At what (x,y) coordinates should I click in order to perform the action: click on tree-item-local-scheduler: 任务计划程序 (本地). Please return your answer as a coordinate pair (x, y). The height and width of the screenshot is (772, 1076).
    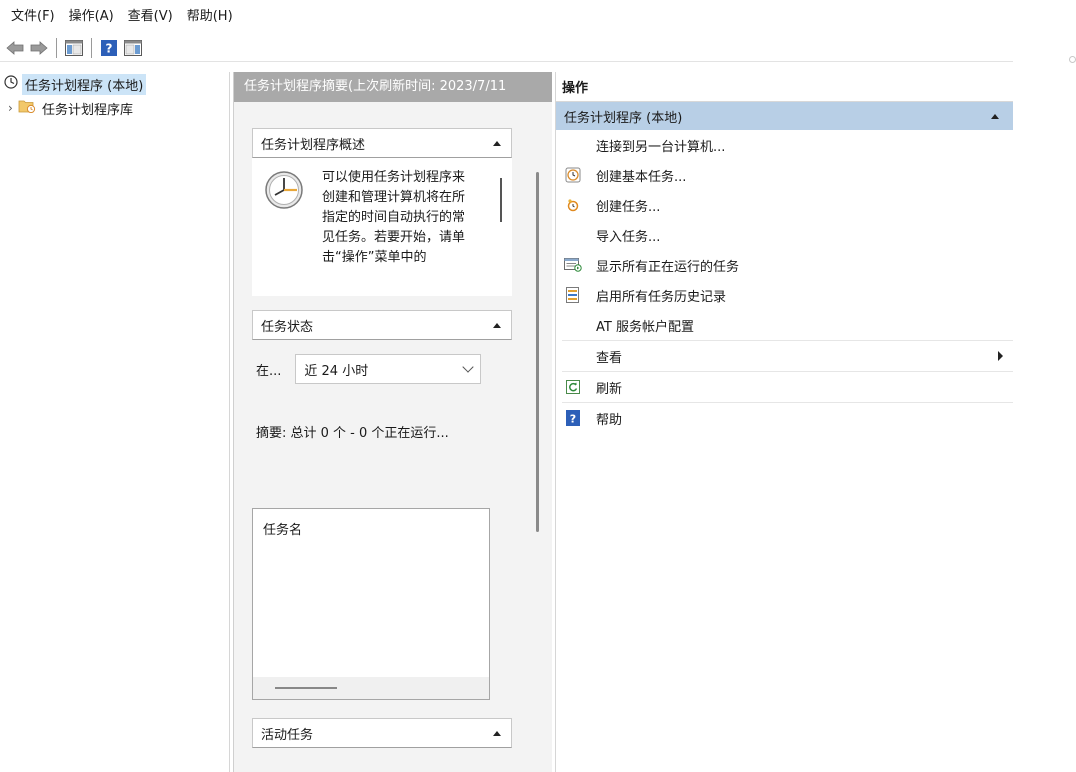
    Looking at the image, I should click on (114, 84).